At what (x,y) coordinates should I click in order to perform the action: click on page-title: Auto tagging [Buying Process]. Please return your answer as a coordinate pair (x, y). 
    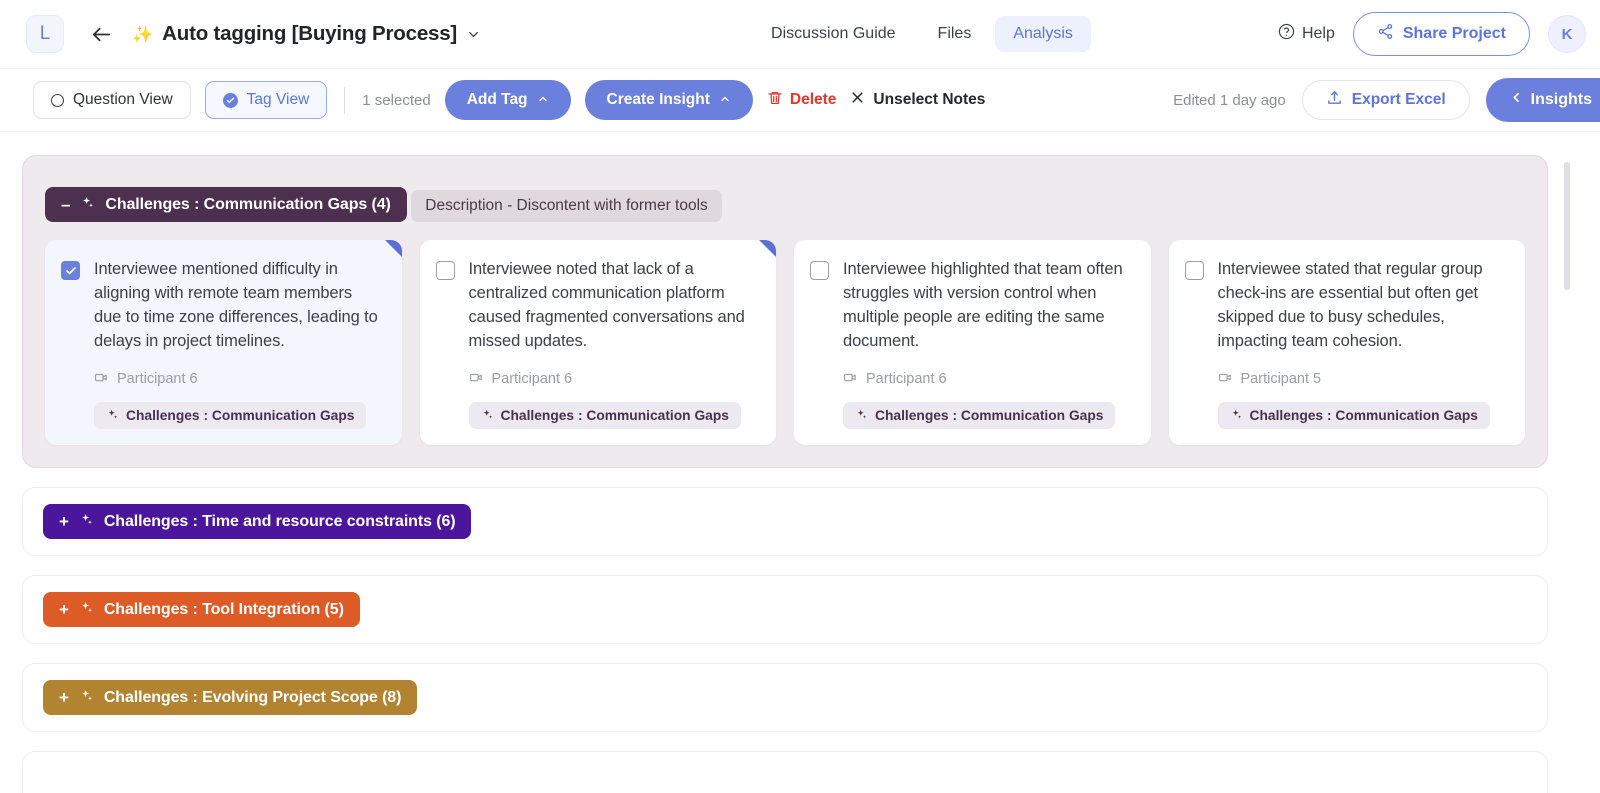
    Looking at the image, I should click on (310, 33).